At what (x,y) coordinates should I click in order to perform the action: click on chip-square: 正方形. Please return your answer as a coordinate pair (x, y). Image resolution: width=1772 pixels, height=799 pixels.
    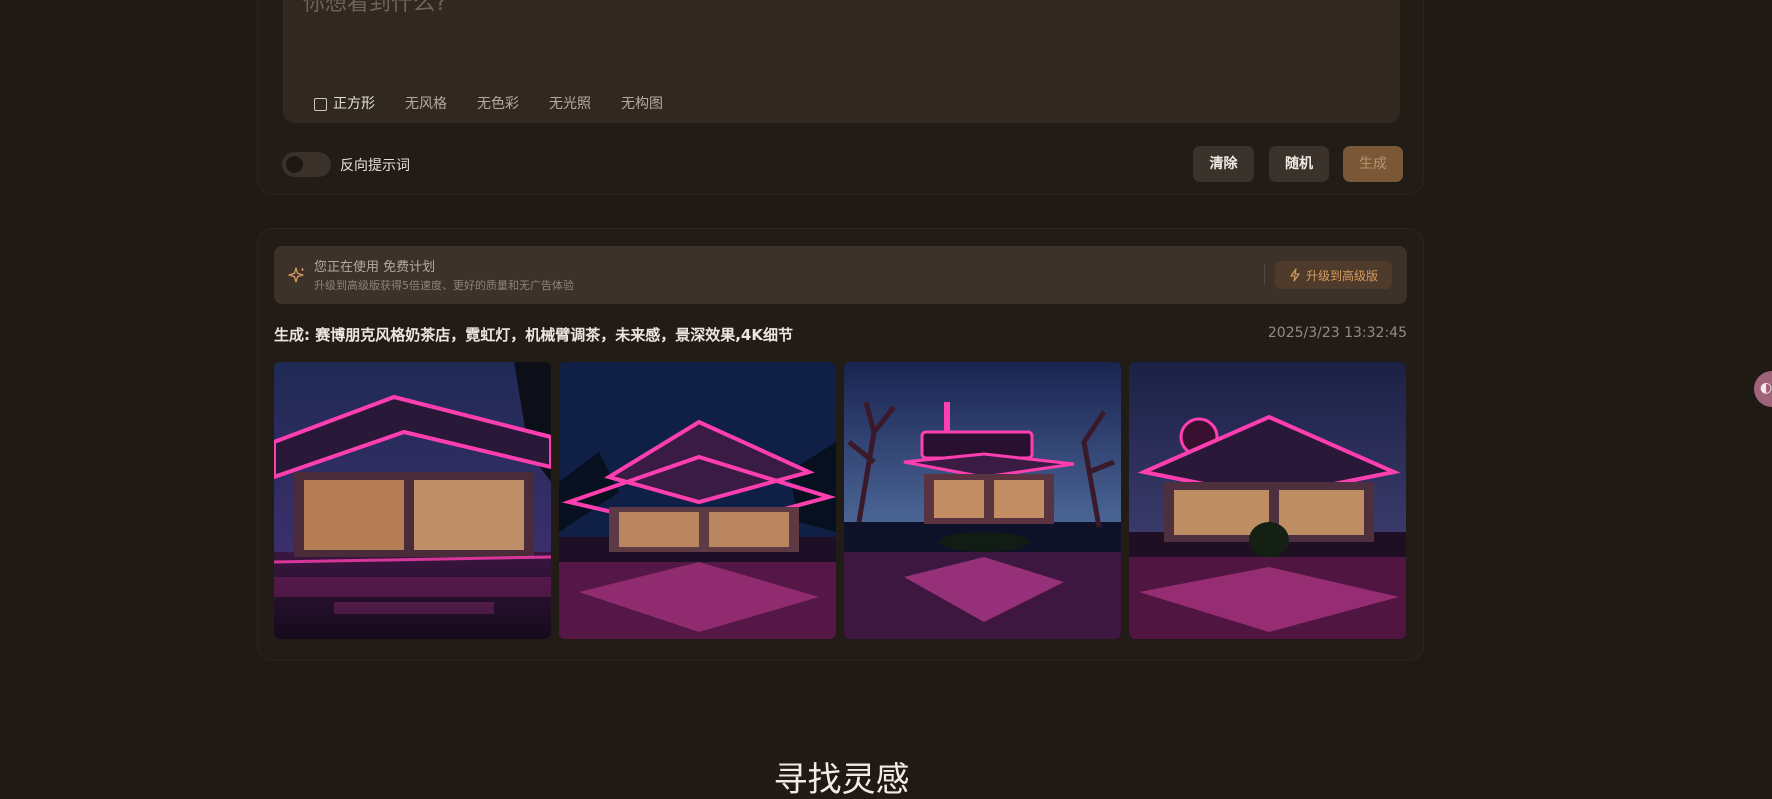
    Looking at the image, I should click on (336, 104).